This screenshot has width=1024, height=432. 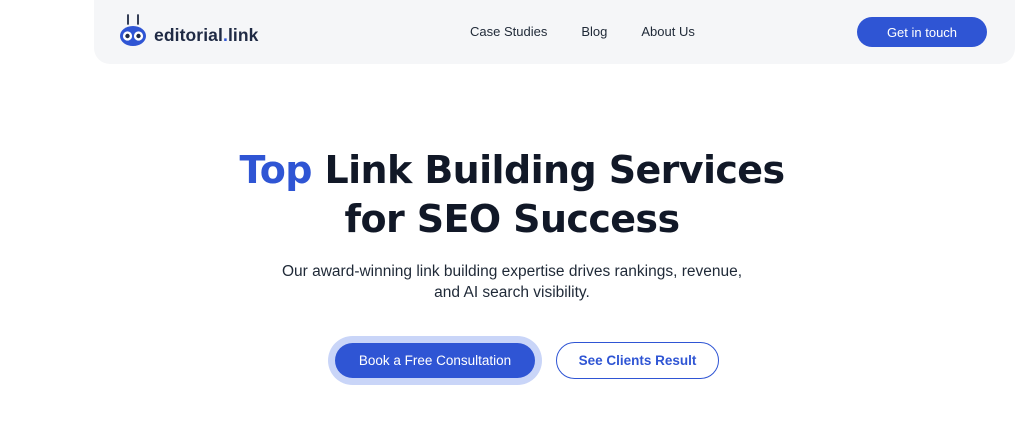 What do you see at coordinates (667, 32) in the screenshot?
I see `nav-item-about-us: About Us` at bounding box center [667, 32].